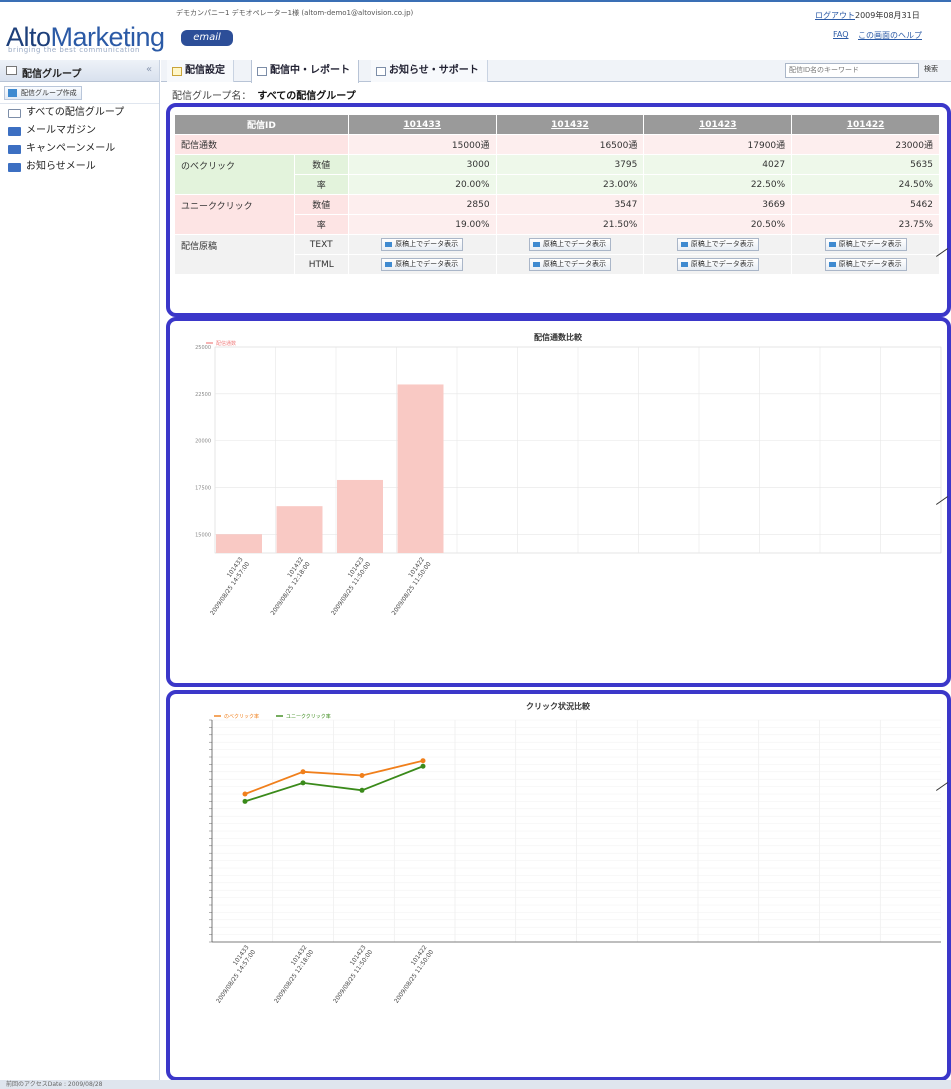 This screenshot has height=1089, width=951. Describe the element at coordinates (149, 69) in the screenshot. I see `collapse-icon: «` at that location.